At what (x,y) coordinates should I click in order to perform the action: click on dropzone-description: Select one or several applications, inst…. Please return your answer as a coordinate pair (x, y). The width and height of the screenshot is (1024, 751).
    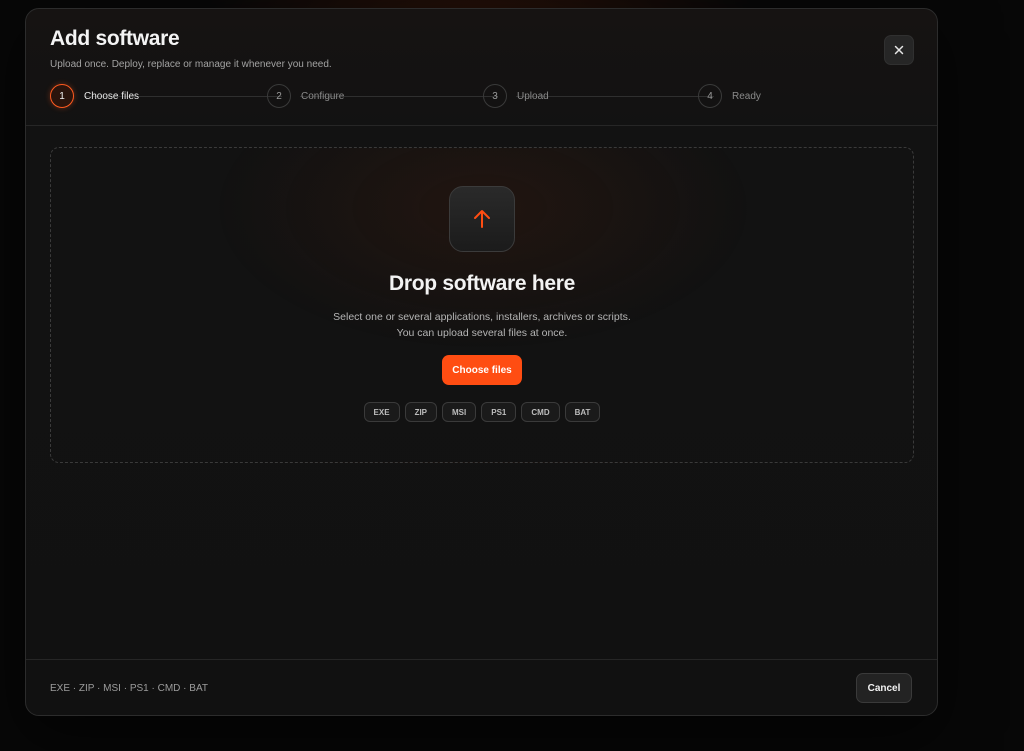
    Looking at the image, I should click on (482, 325).